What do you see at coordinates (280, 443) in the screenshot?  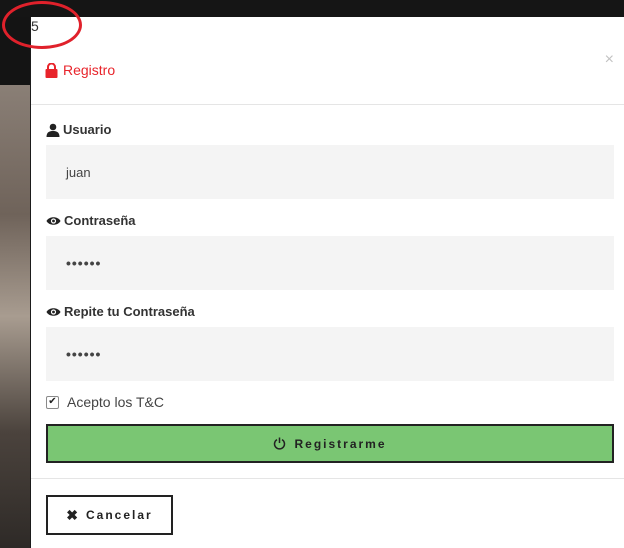 I see `power-icon` at bounding box center [280, 443].